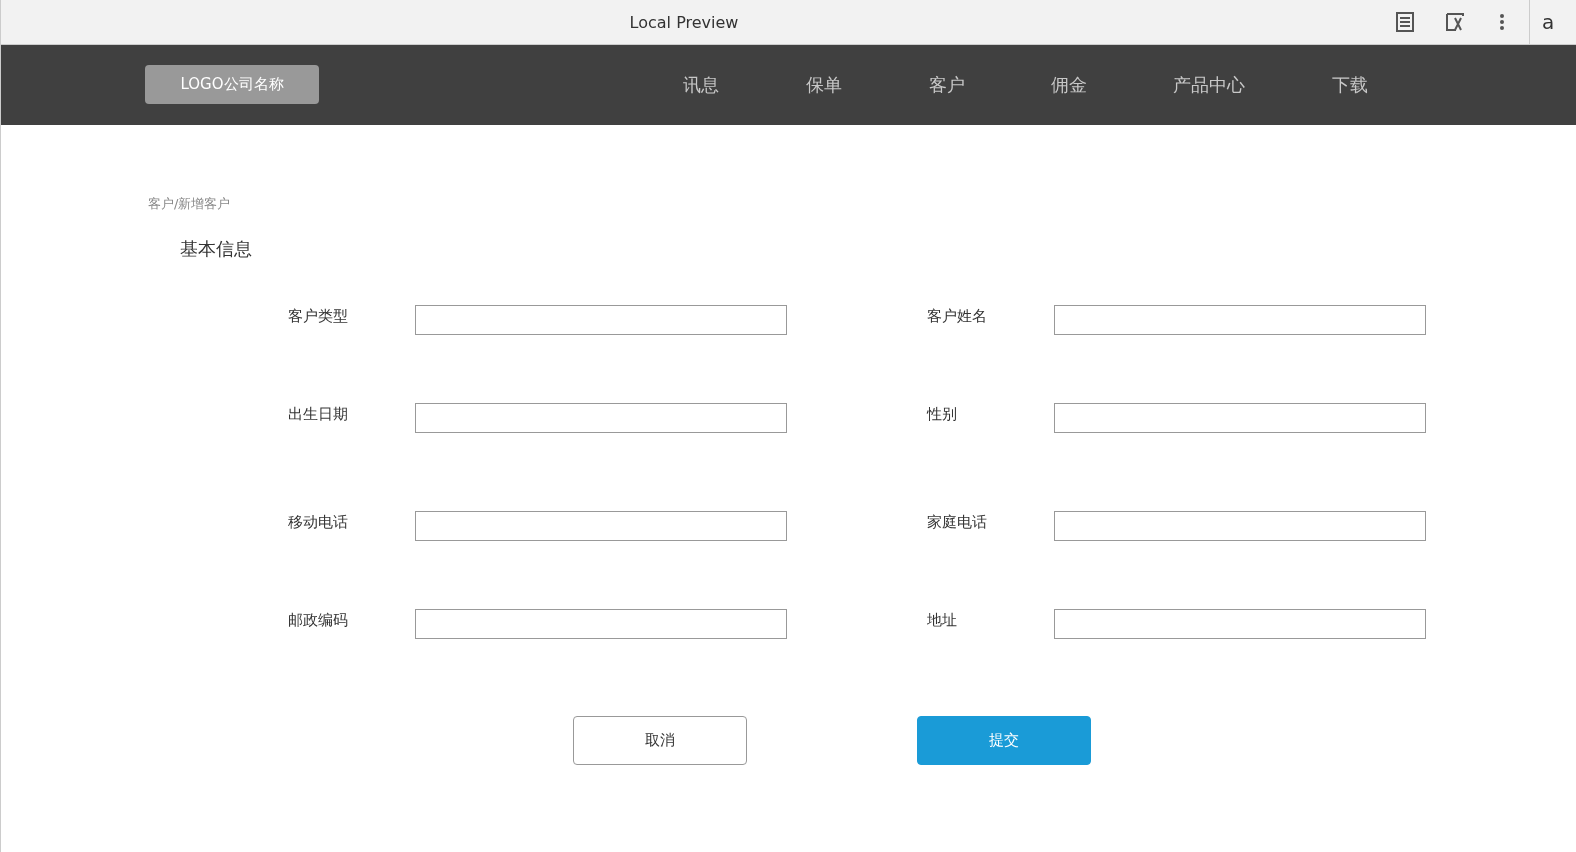 The height and width of the screenshot is (852, 1576). I want to click on window-title: Local Preview, so click(684, 22).